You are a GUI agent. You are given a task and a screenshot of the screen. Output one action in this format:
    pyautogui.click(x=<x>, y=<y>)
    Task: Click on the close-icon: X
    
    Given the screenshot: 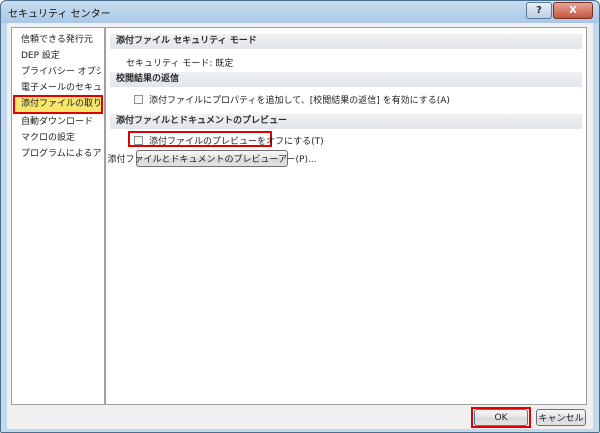 What is the action you would take?
    pyautogui.click(x=573, y=10)
    